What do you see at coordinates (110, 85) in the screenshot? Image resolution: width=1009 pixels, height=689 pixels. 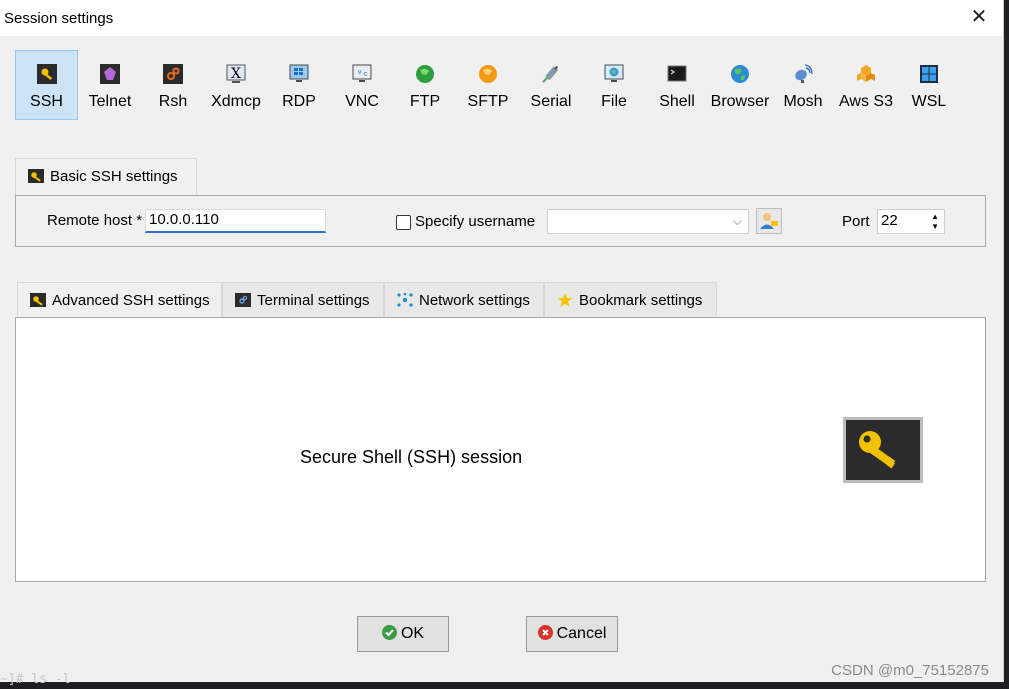 I see `session-type-telnet: Telnet` at bounding box center [110, 85].